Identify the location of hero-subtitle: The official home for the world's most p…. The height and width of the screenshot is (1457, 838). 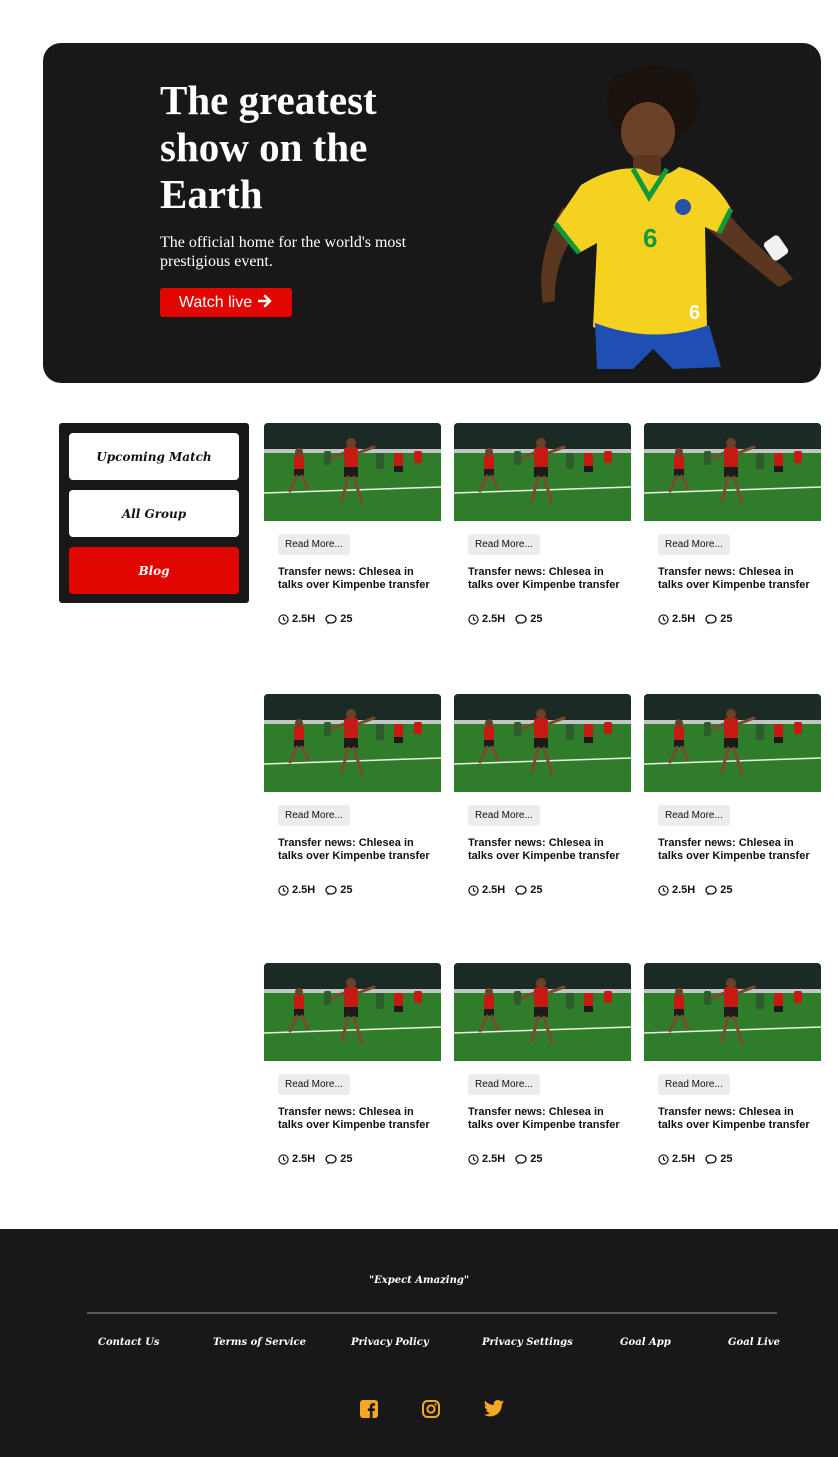
(283, 252).